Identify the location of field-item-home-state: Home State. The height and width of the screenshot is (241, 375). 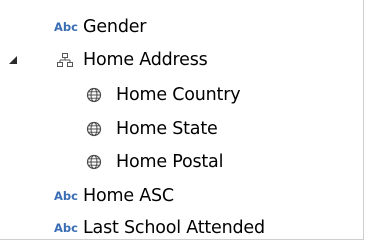
(181, 129).